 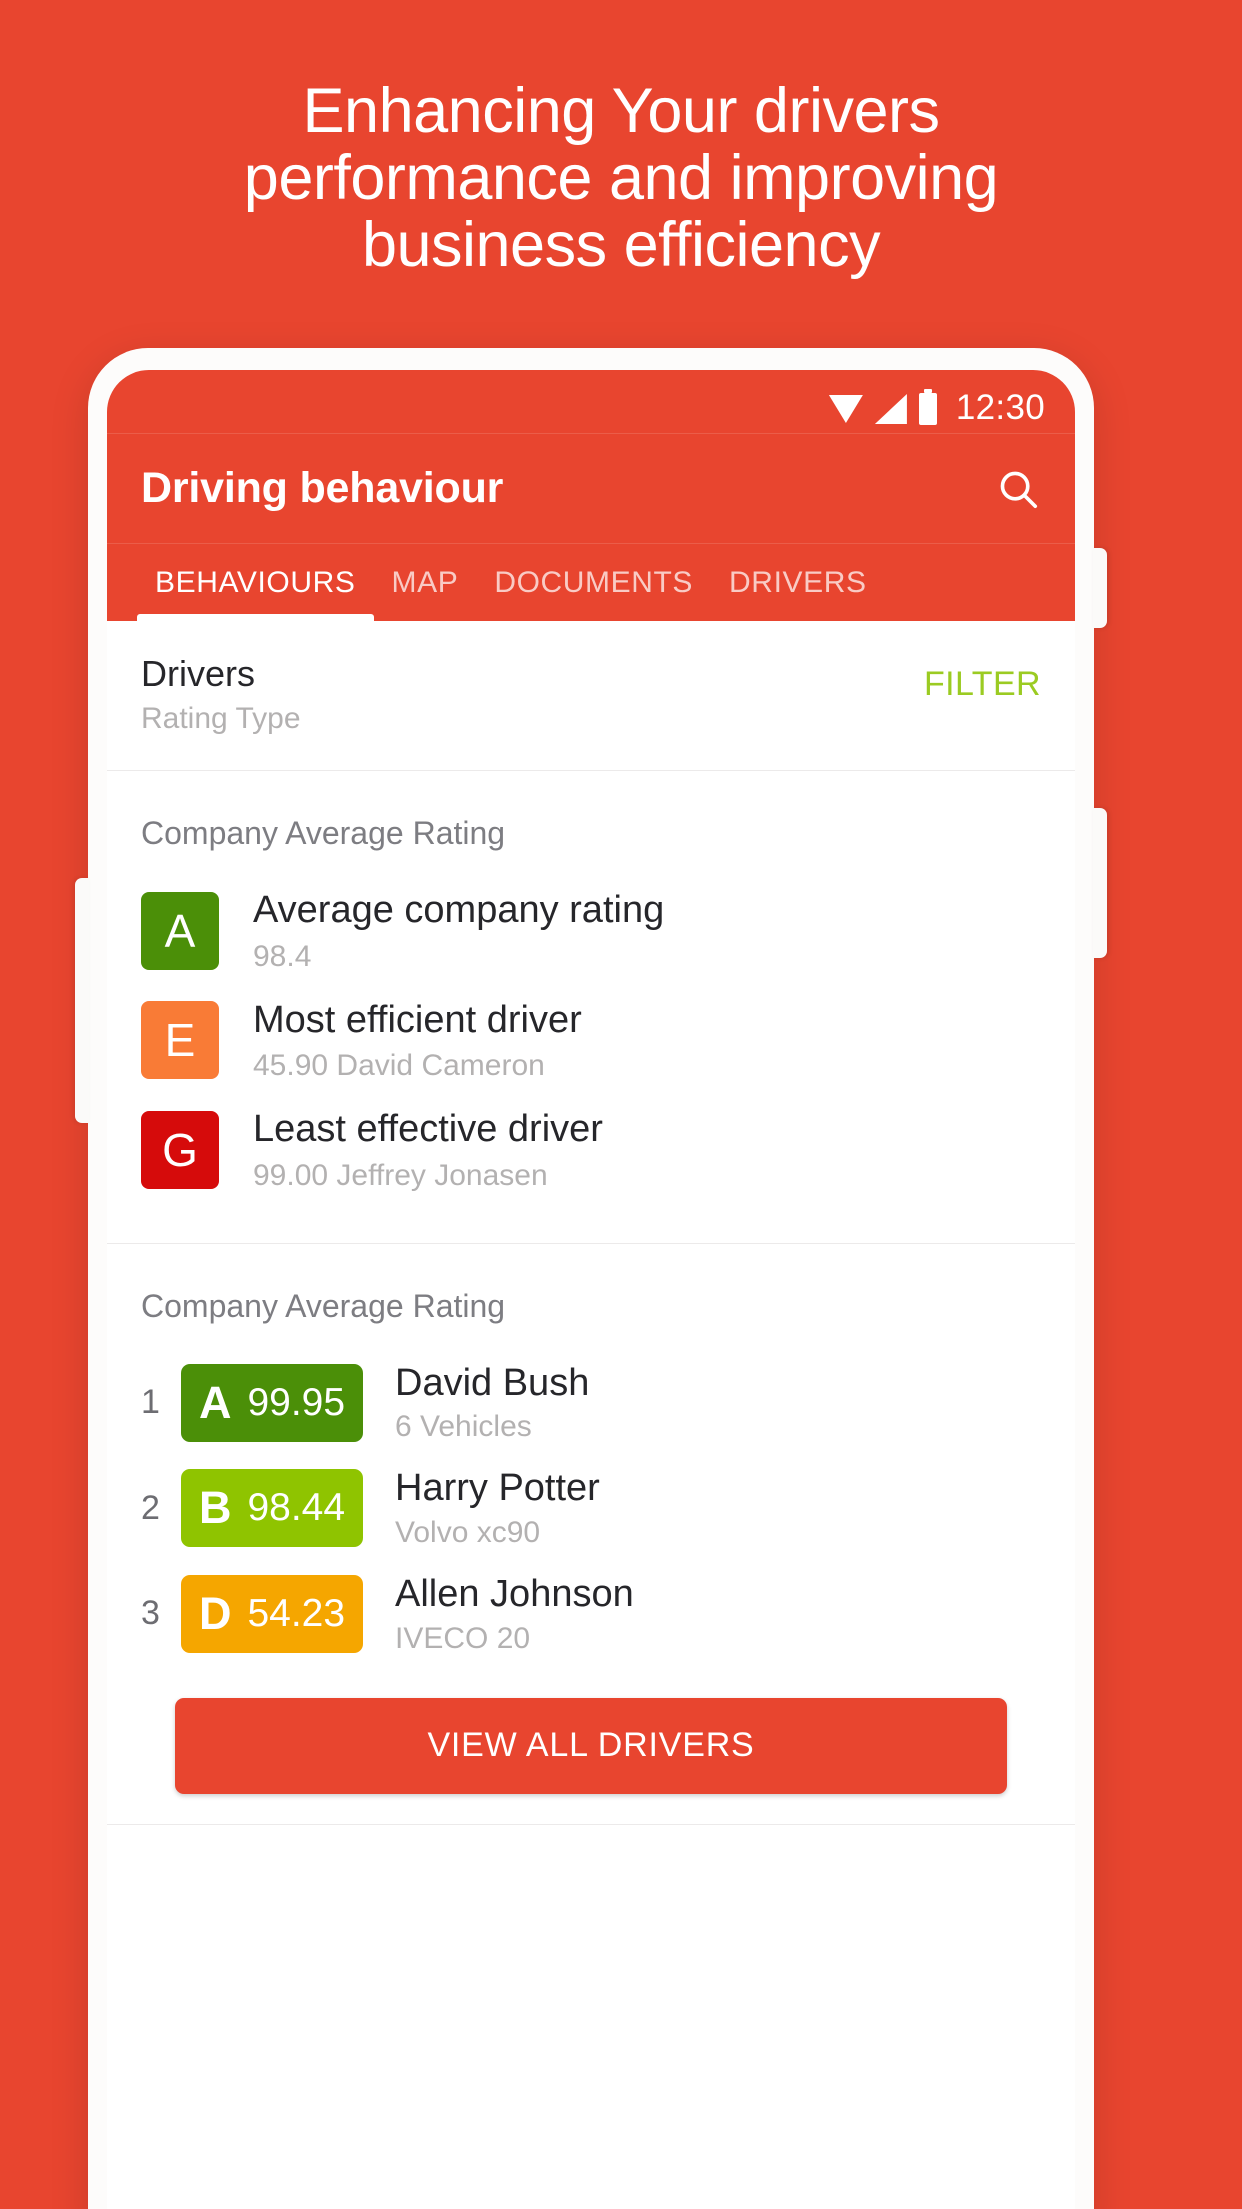 What do you see at coordinates (425, 582) in the screenshot?
I see `tab-map: MAP` at bounding box center [425, 582].